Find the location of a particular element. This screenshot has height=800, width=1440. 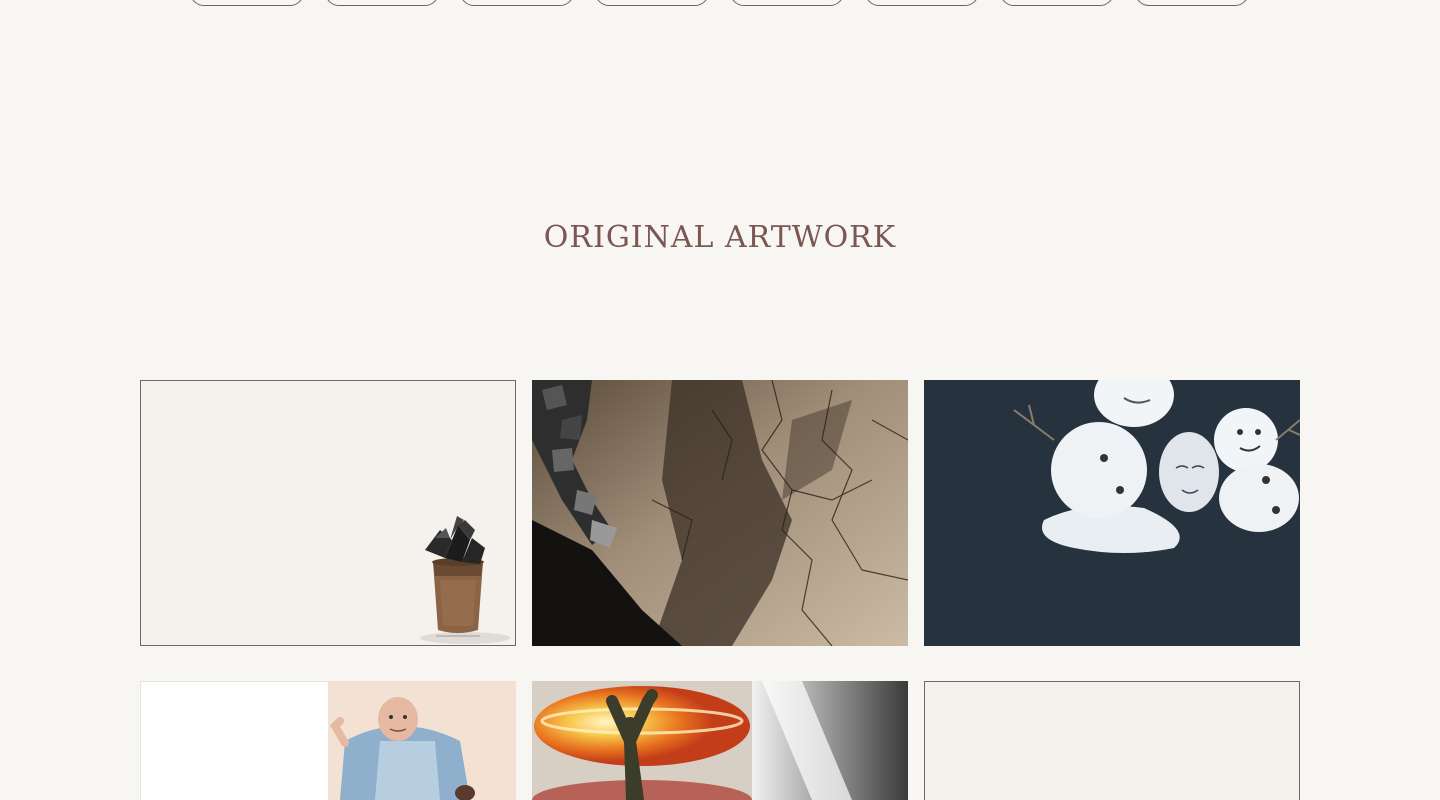

explosion-illustration is located at coordinates (720, 740).